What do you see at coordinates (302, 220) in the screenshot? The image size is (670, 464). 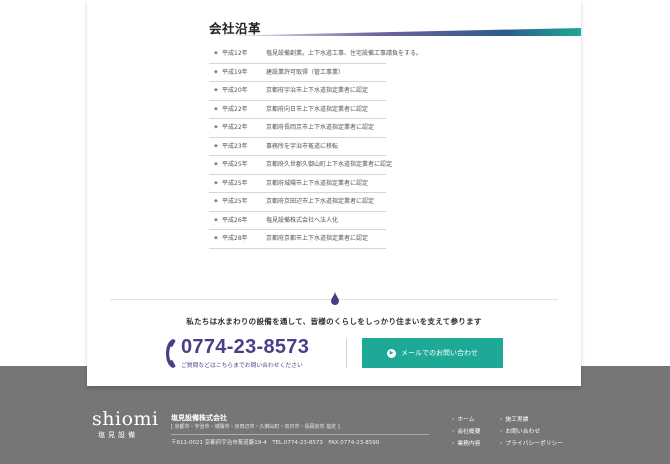 I see `history-text: 塩見設備株式会社へ法人化` at bounding box center [302, 220].